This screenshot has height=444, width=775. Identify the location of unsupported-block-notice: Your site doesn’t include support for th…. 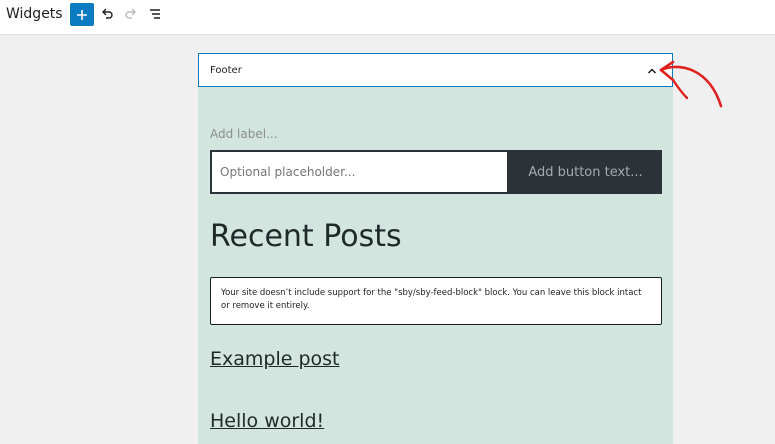
(436, 301).